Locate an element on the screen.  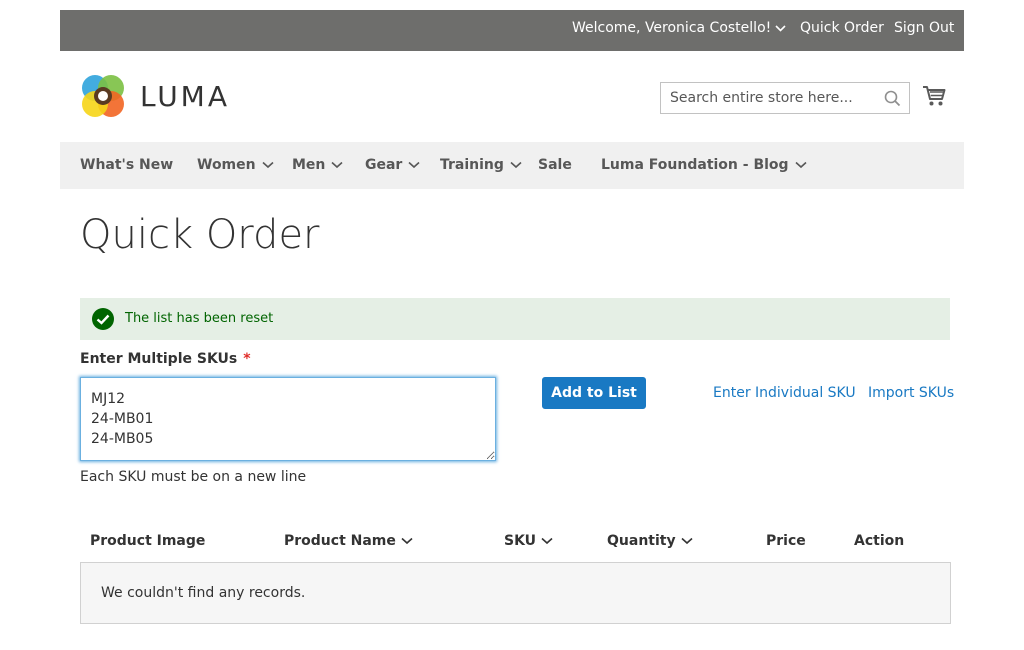
column-header-label: Quantity is located at coordinates (641, 541).